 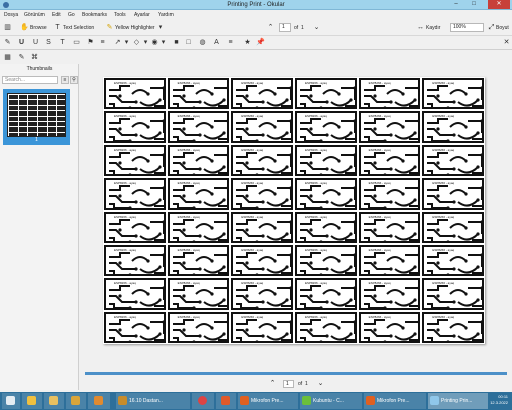 What do you see at coordinates (117, 42) in the screenshot?
I see `line-tool-icon: ↗` at bounding box center [117, 42].